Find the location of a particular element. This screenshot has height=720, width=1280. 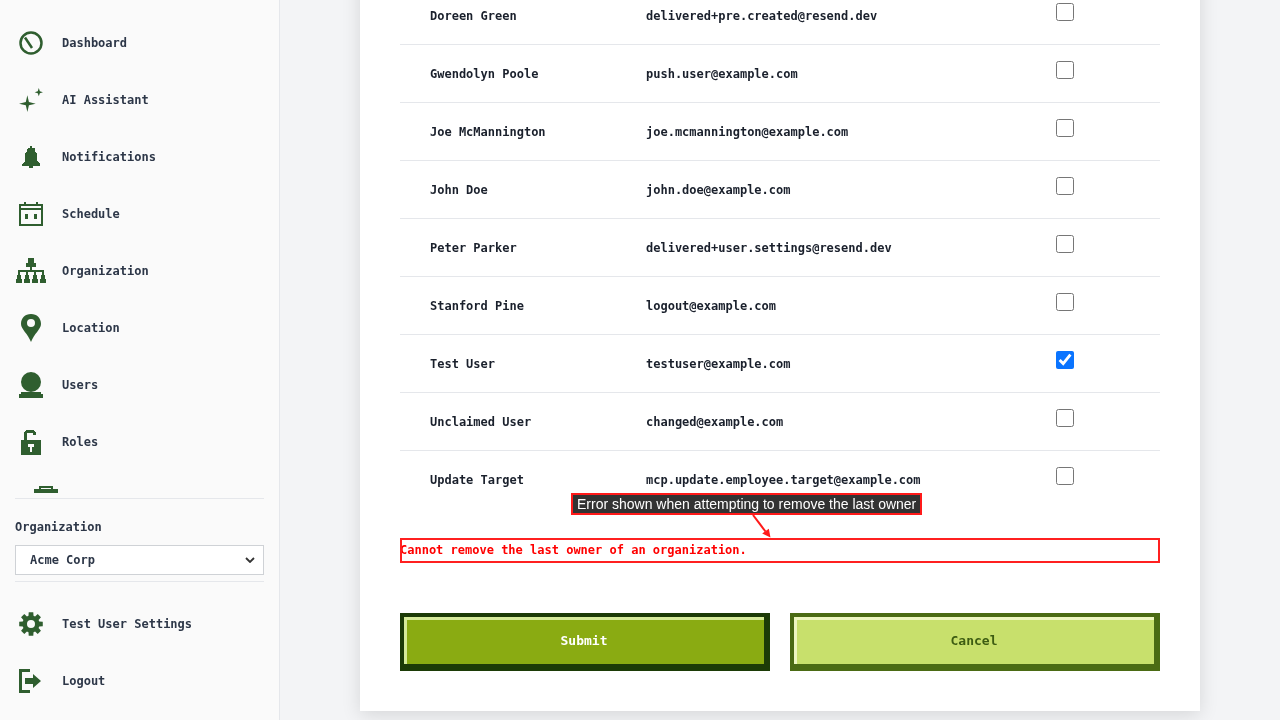

map-pin-icon is located at coordinates (31, 327).